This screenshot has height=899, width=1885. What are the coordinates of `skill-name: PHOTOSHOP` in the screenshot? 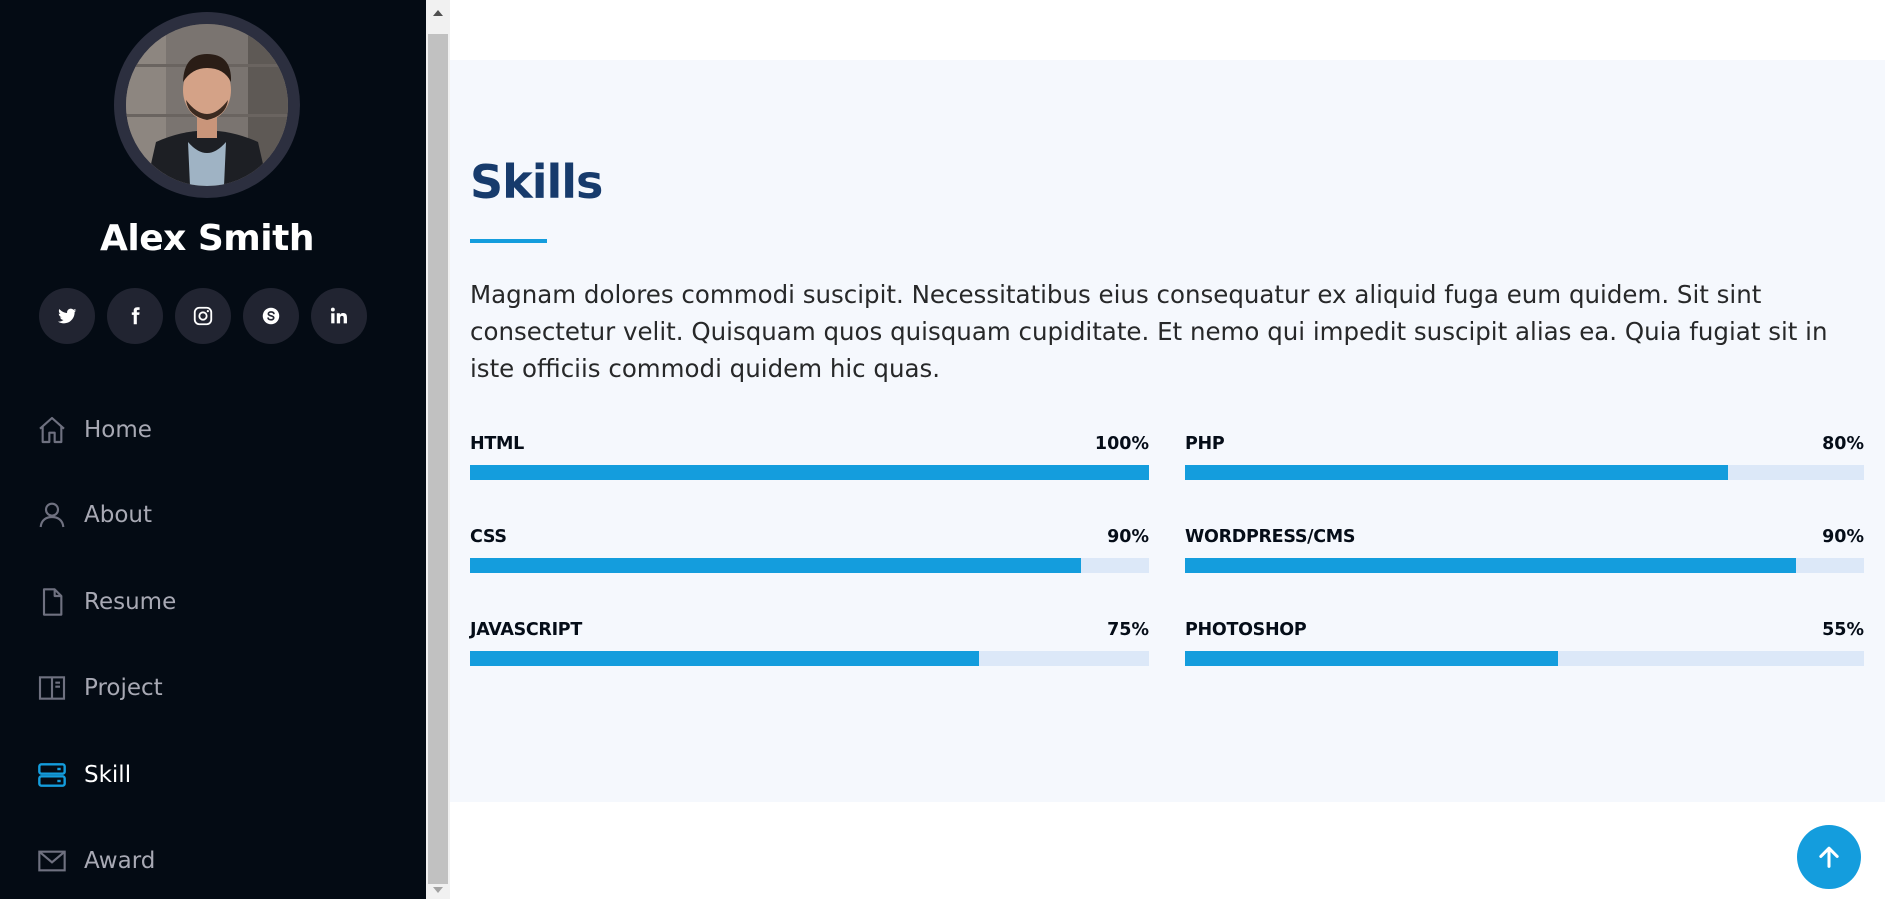 It's located at (1246, 630).